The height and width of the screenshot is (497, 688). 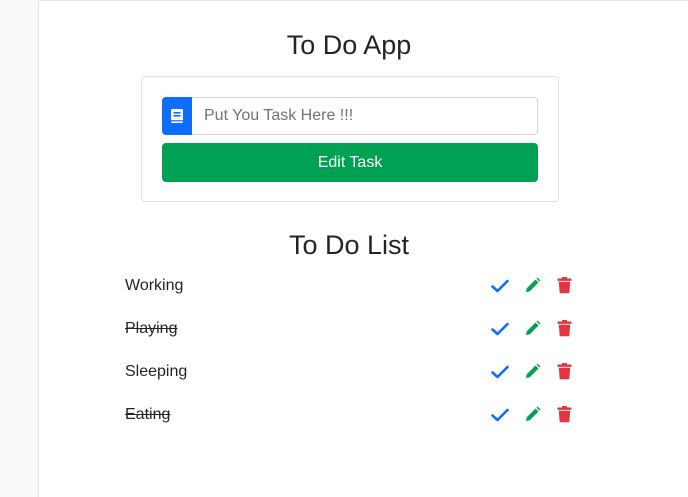 What do you see at coordinates (154, 285) in the screenshot?
I see `task-label: Working` at bounding box center [154, 285].